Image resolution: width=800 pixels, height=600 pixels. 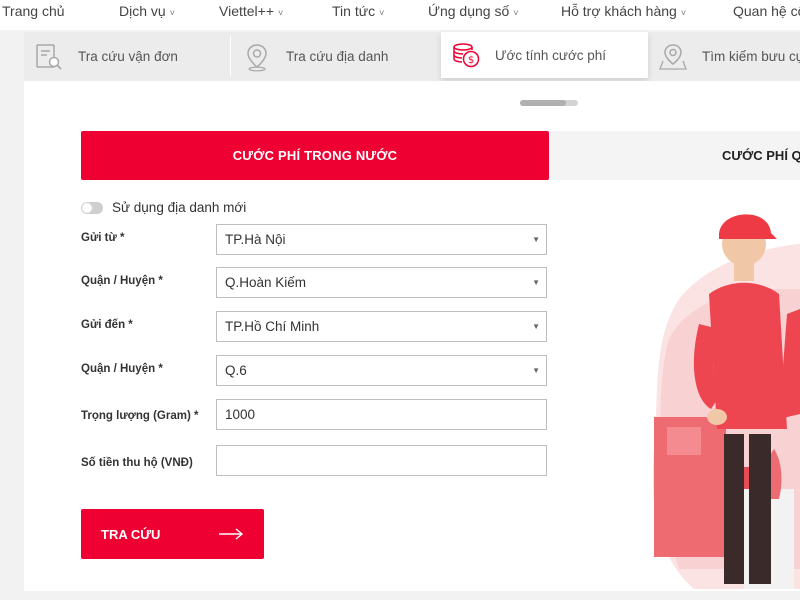 I want to click on international-fee-tab: CƯỚC PHÍ QUỐC TẾ, so click(x=674, y=155).